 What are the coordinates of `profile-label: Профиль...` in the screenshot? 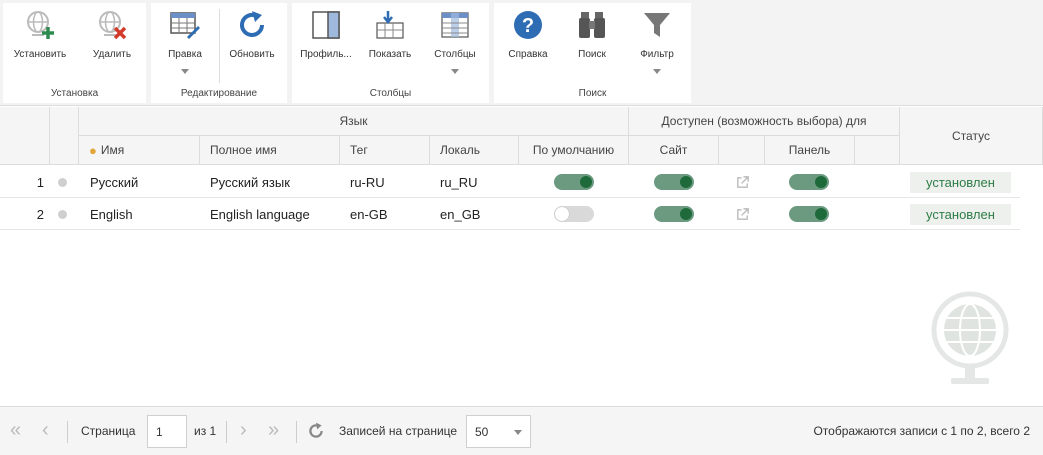 It's located at (326, 54).